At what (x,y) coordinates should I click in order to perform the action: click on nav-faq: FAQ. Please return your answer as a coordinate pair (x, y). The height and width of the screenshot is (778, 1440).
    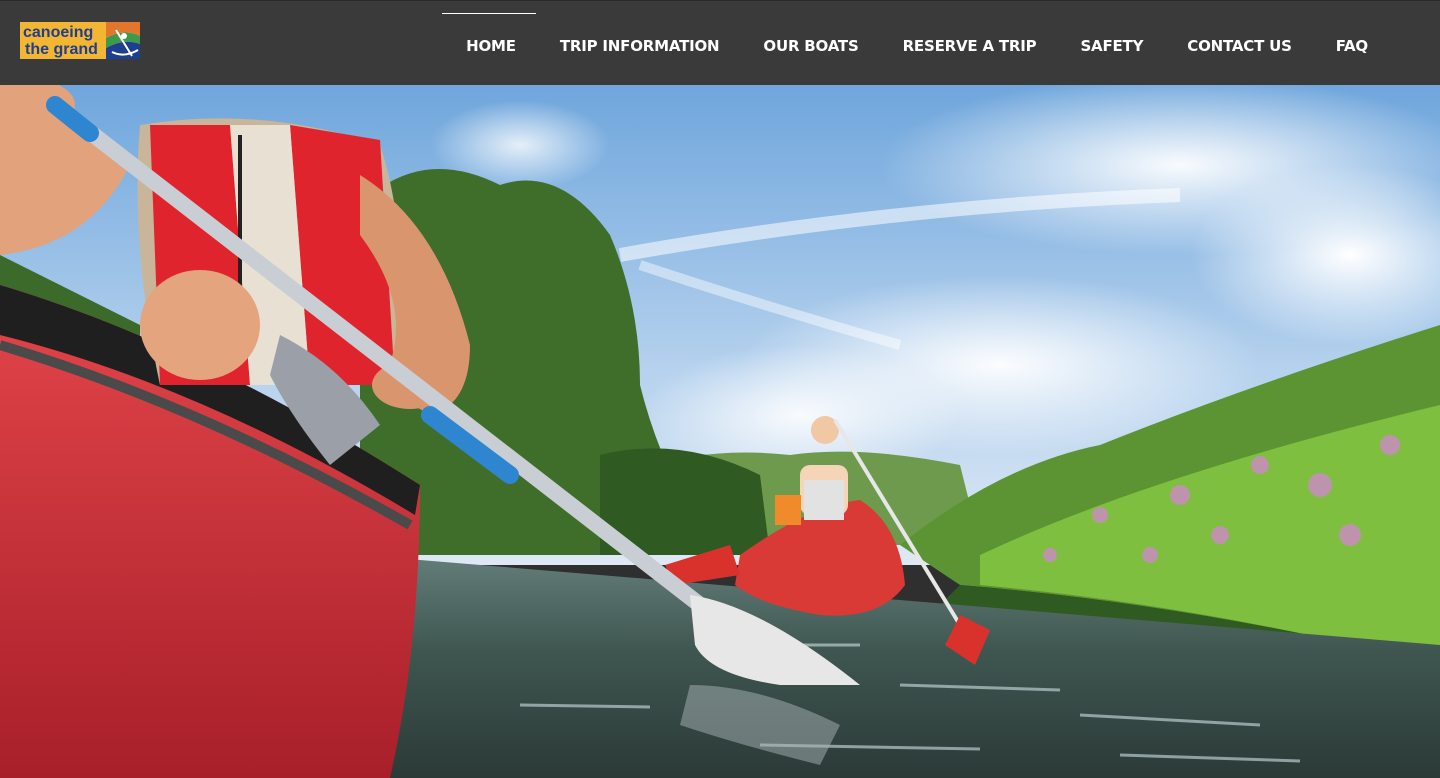
    Looking at the image, I should click on (1350, 43).